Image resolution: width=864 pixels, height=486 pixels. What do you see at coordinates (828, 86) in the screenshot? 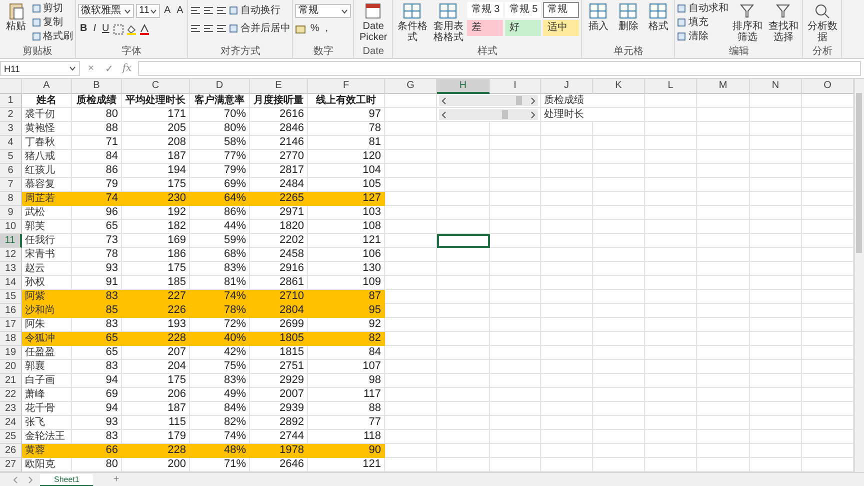
I see `column-header: O` at bounding box center [828, 86].